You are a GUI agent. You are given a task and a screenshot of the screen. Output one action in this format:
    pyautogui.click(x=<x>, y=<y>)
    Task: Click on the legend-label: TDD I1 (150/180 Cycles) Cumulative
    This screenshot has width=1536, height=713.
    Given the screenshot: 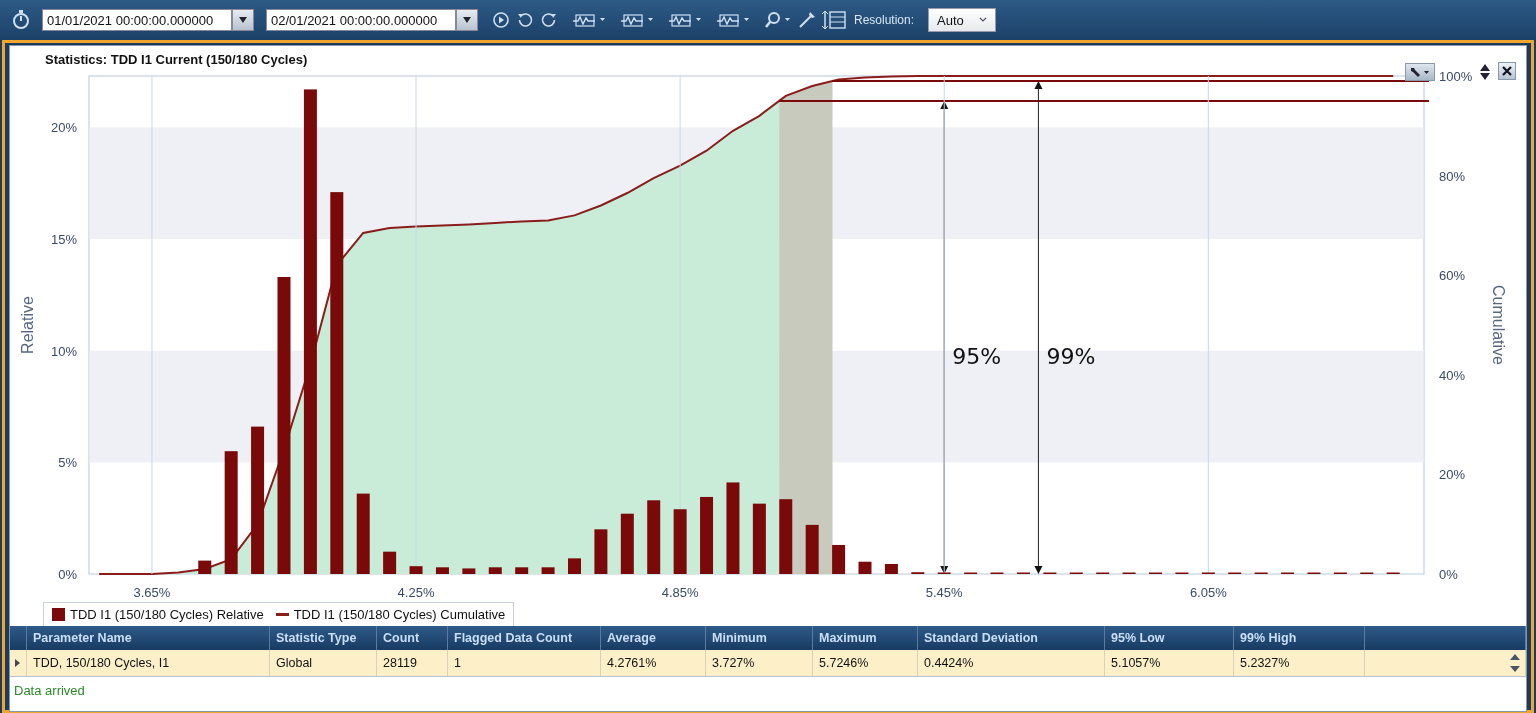 What is the action you would take?
    pyautogui.click(x=399, y=614)
    